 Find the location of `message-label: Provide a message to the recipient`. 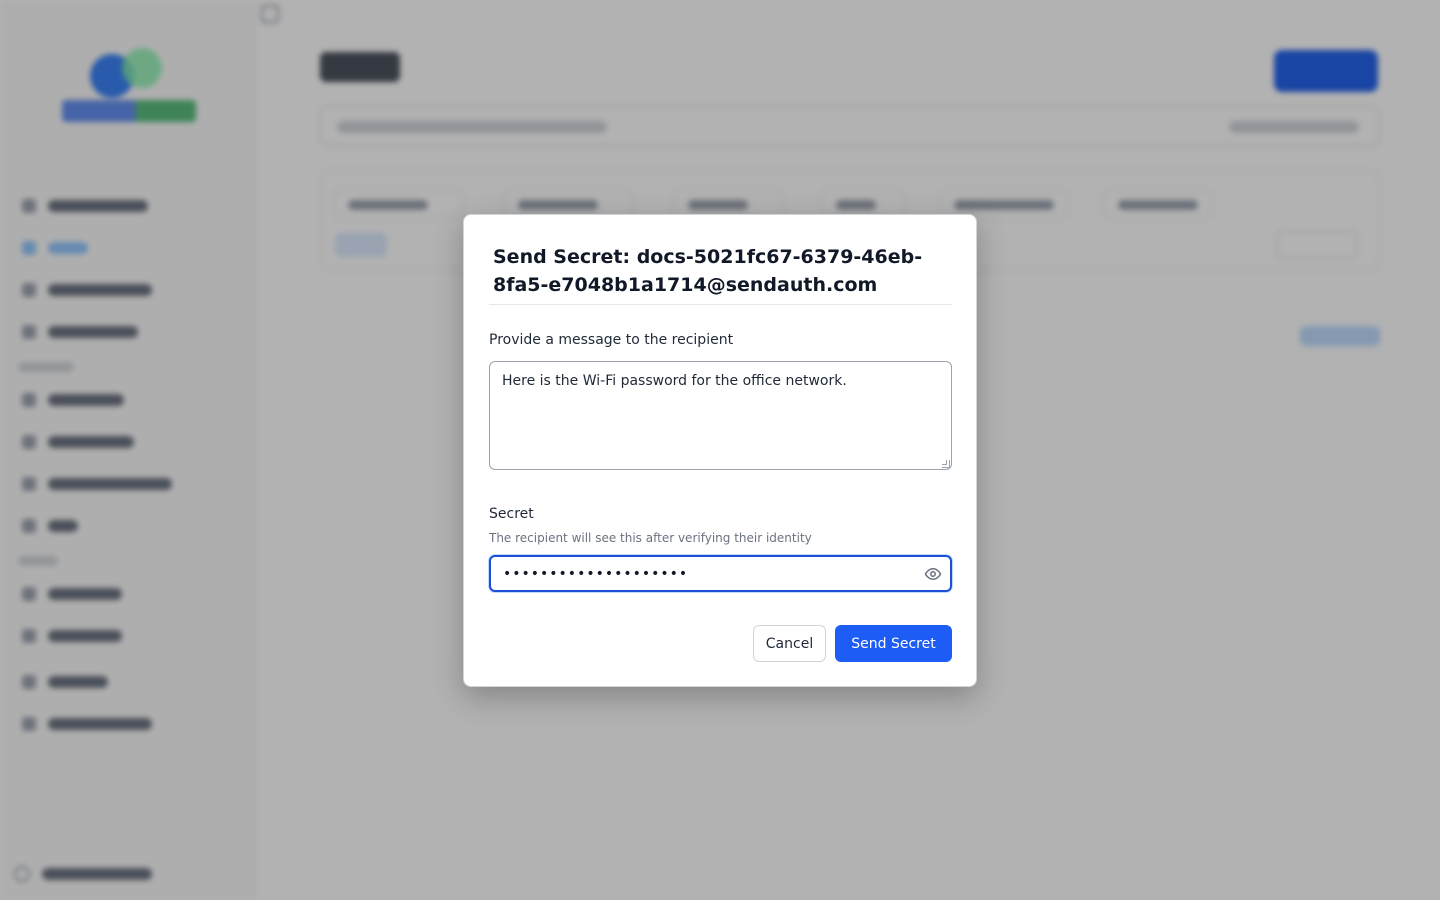

message-label: Provide a message to the recipient is located at coordinates (611, 340).